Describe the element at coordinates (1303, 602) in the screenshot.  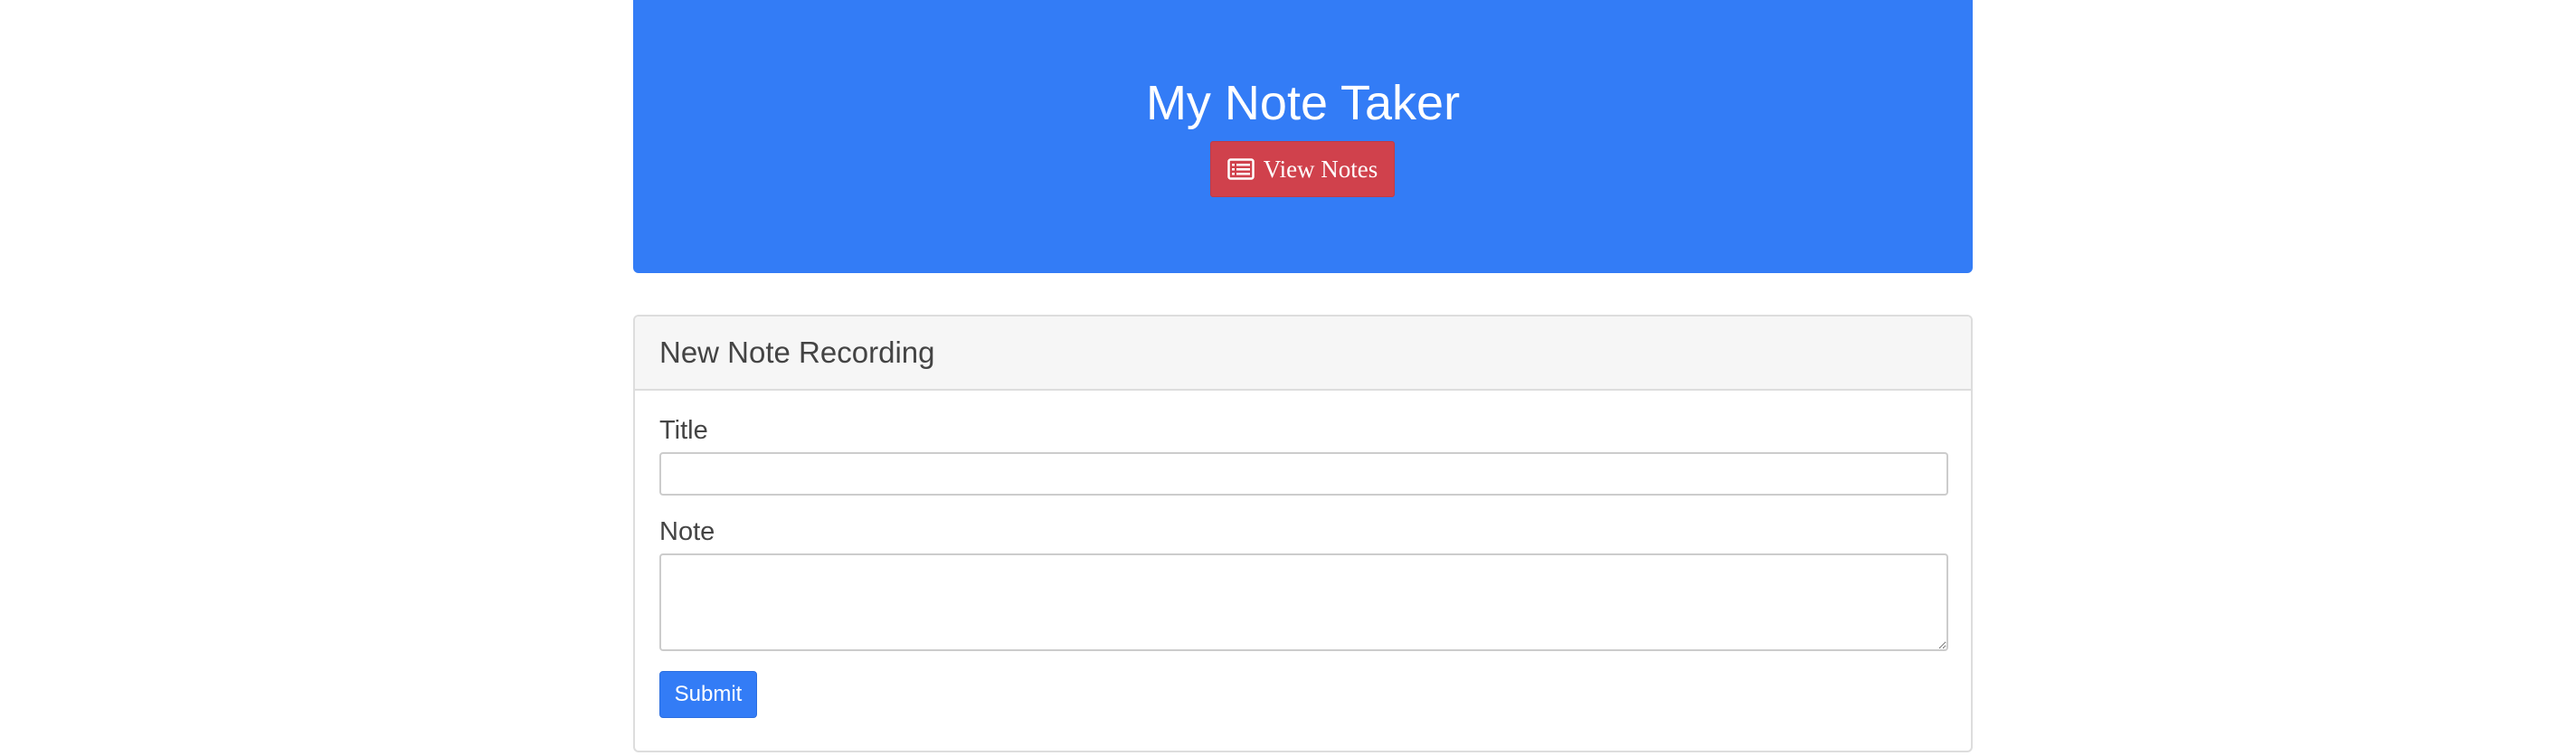
I see `note-textarea` at that location.